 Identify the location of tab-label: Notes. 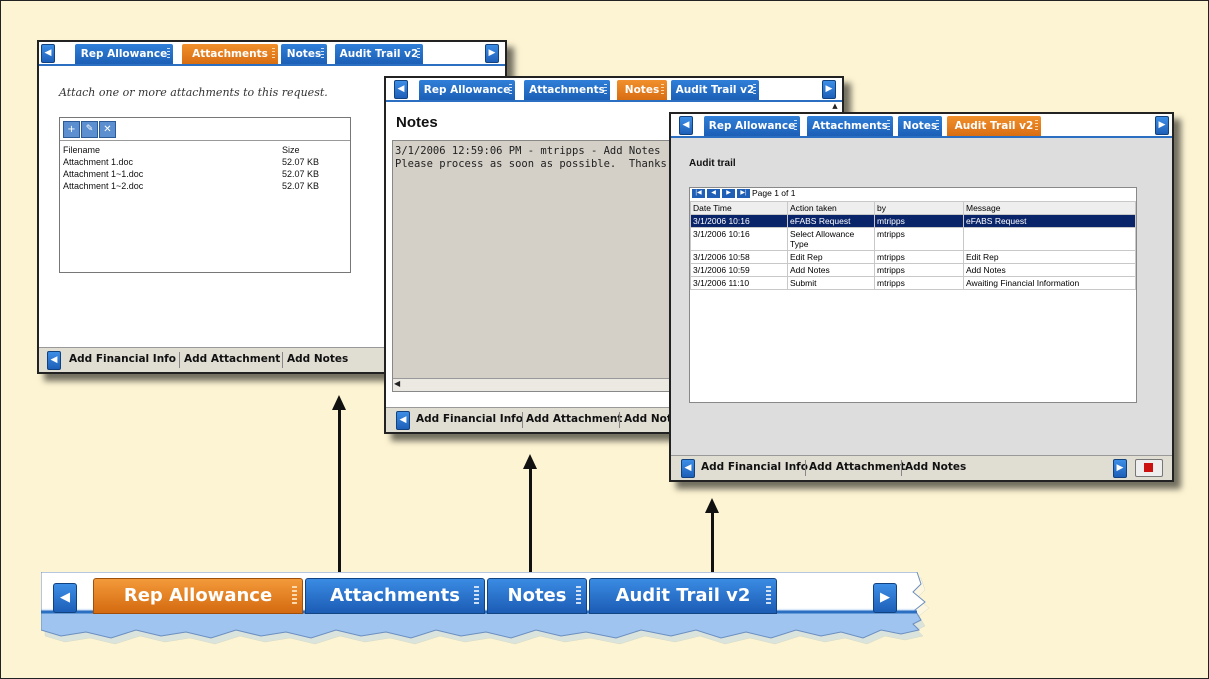
(537, 595).